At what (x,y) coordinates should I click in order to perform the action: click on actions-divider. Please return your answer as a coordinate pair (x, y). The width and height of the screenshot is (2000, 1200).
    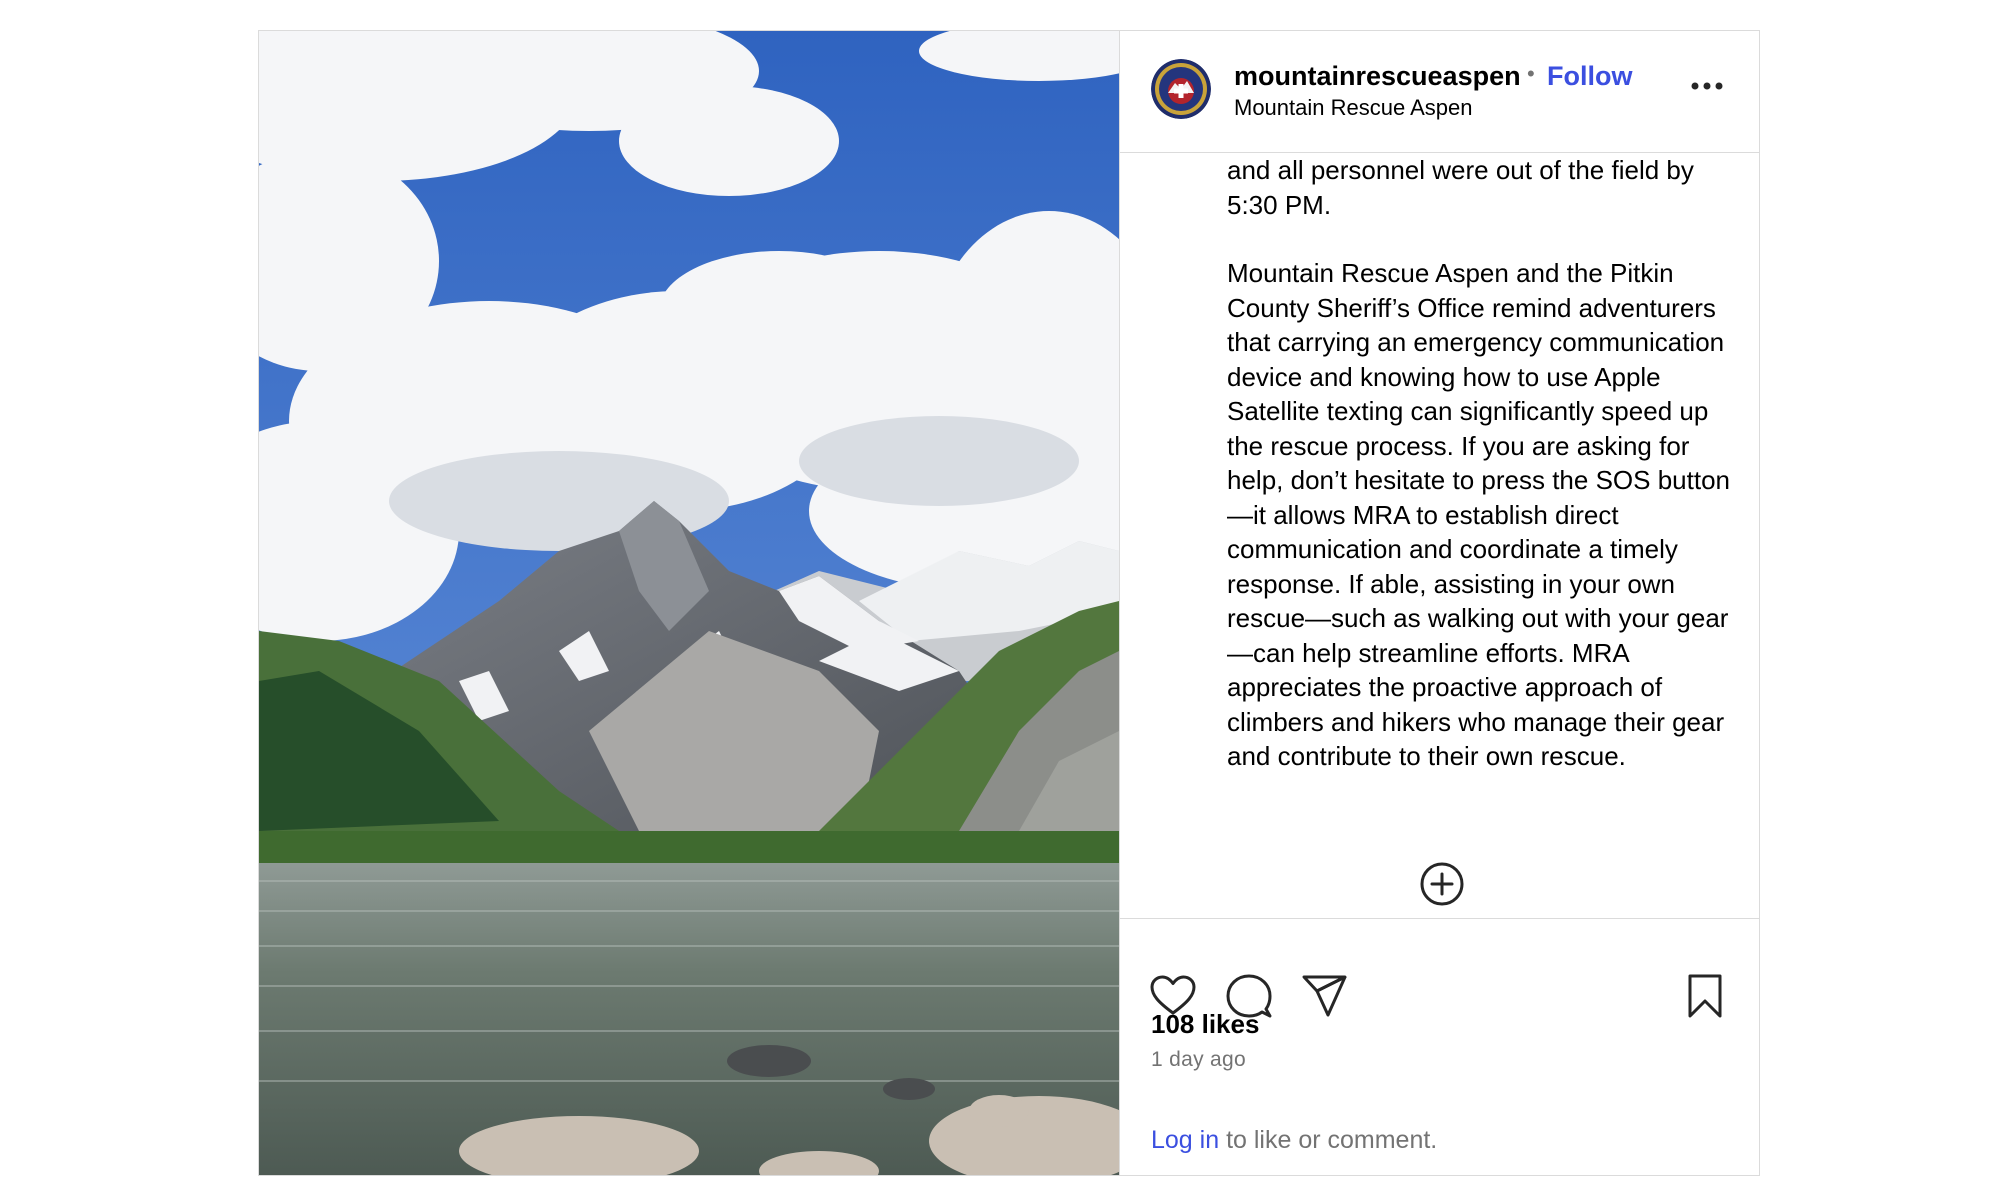
    Looking at the image, I should click on (1439, 918).